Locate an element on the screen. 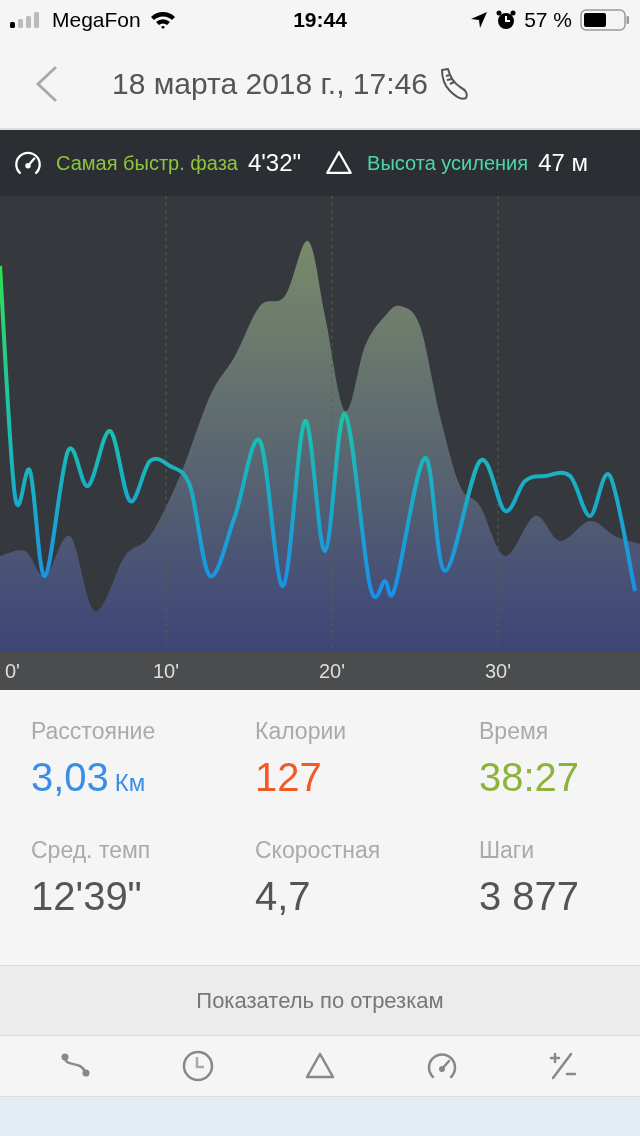 The width and height of the screenshot is (640, 1136). axis-tick-label: 0' is located at coordinates (12, 671).